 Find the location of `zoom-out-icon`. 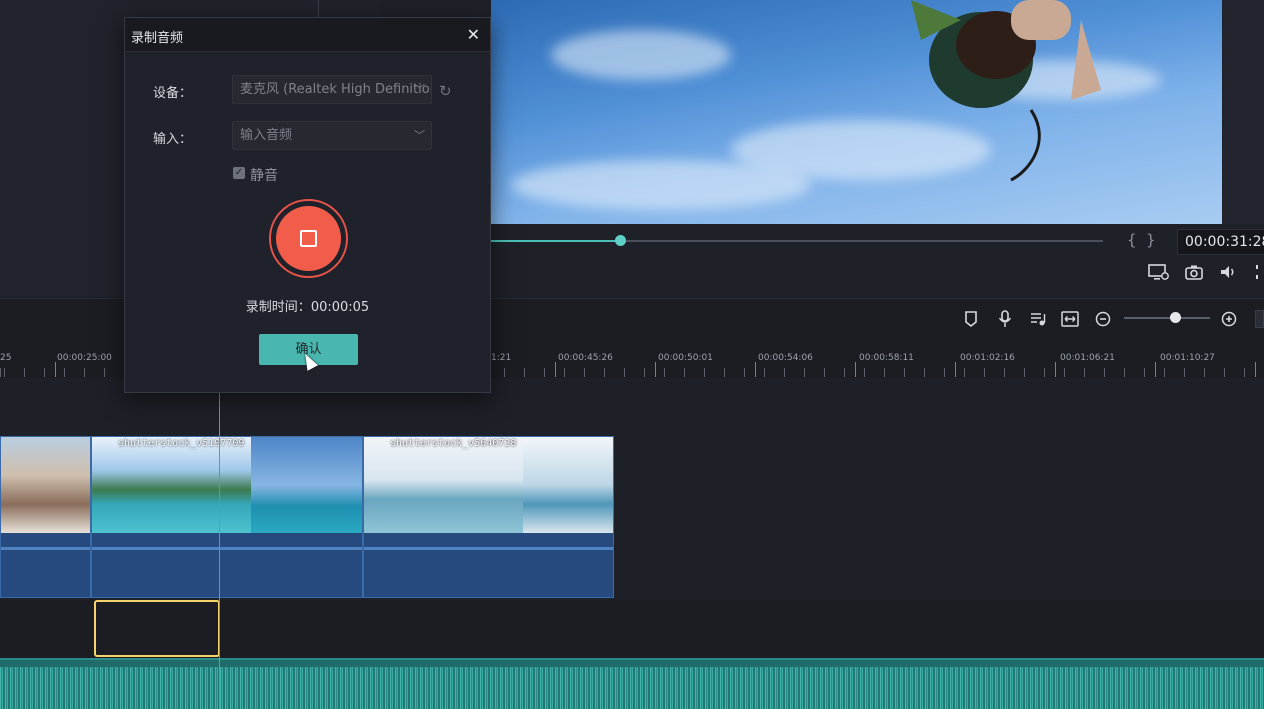

zoom-out-icon is located at coordinates (1103, 319).